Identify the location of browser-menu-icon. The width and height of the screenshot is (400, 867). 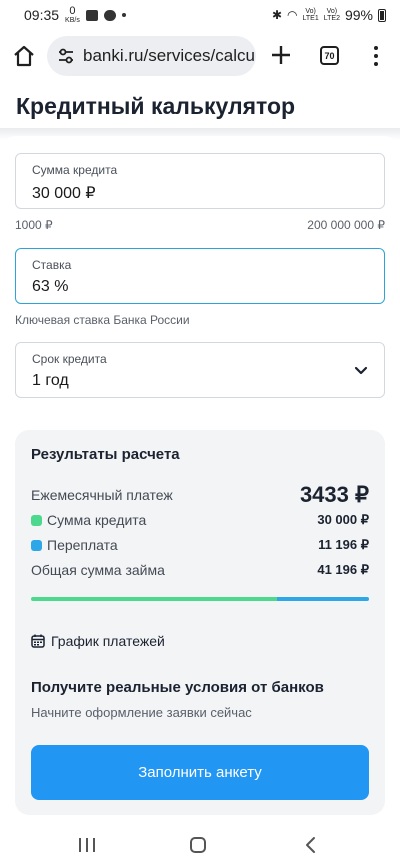
(376, 56).